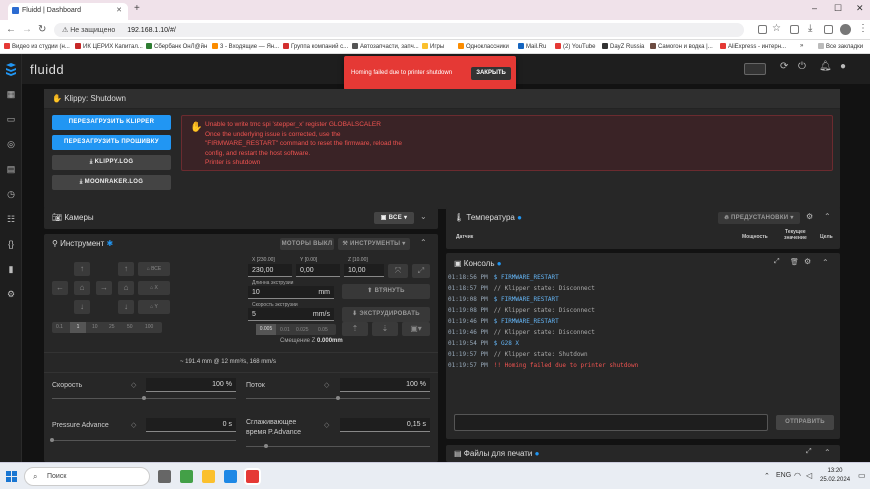 The image size is (870, 489). I want to click on file-explorer-icon, so click(208, 476).